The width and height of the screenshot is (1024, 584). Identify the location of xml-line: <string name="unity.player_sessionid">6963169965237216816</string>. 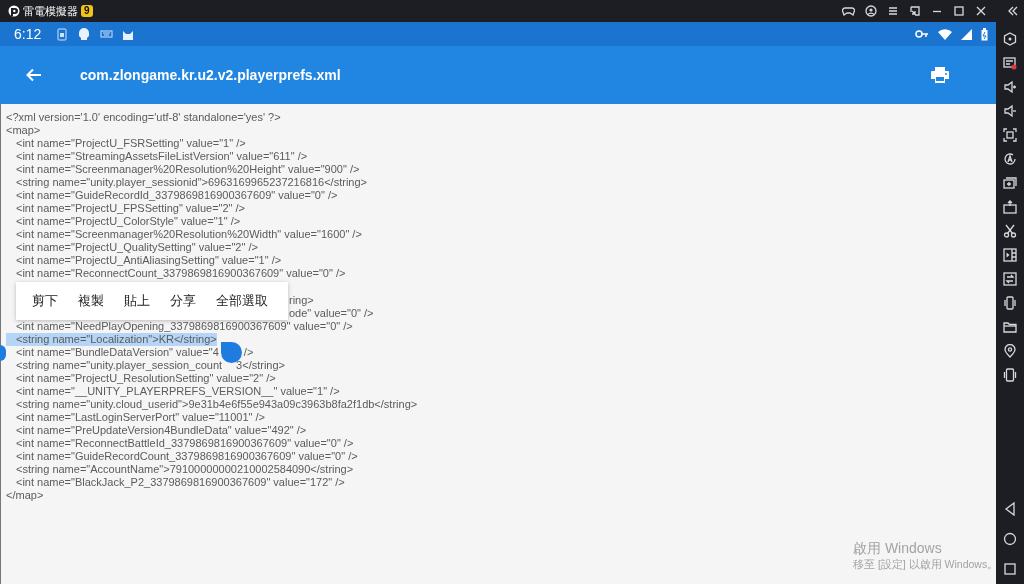
(191, 182).